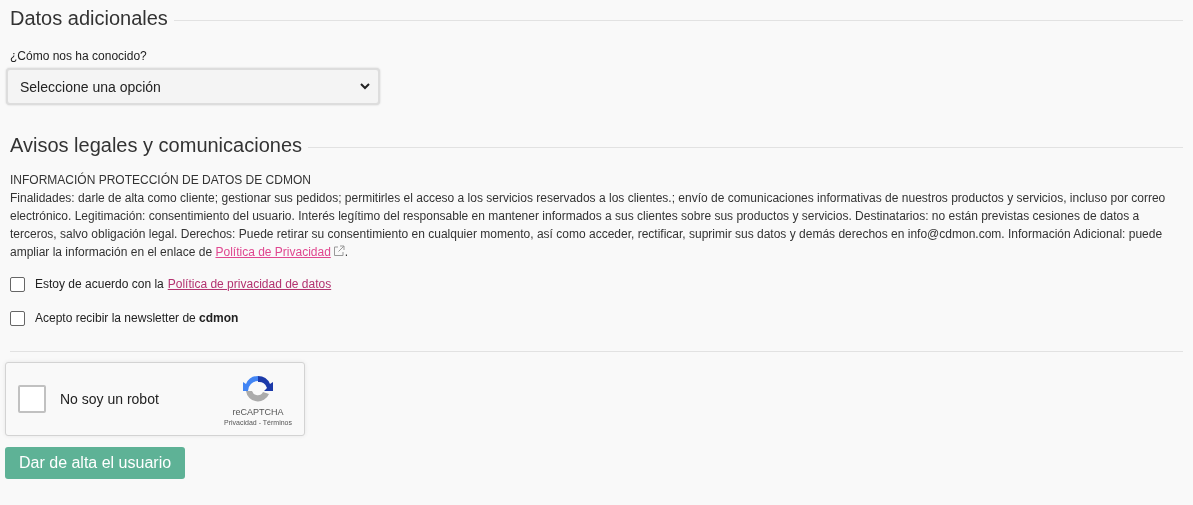 Image resolution: width=1193 pixels, height=505 pixels. What do you see at coordinates (193, 86) in the screenshot?
I see `select-field: Seleccione una opción` at bounding box center [193, 86].